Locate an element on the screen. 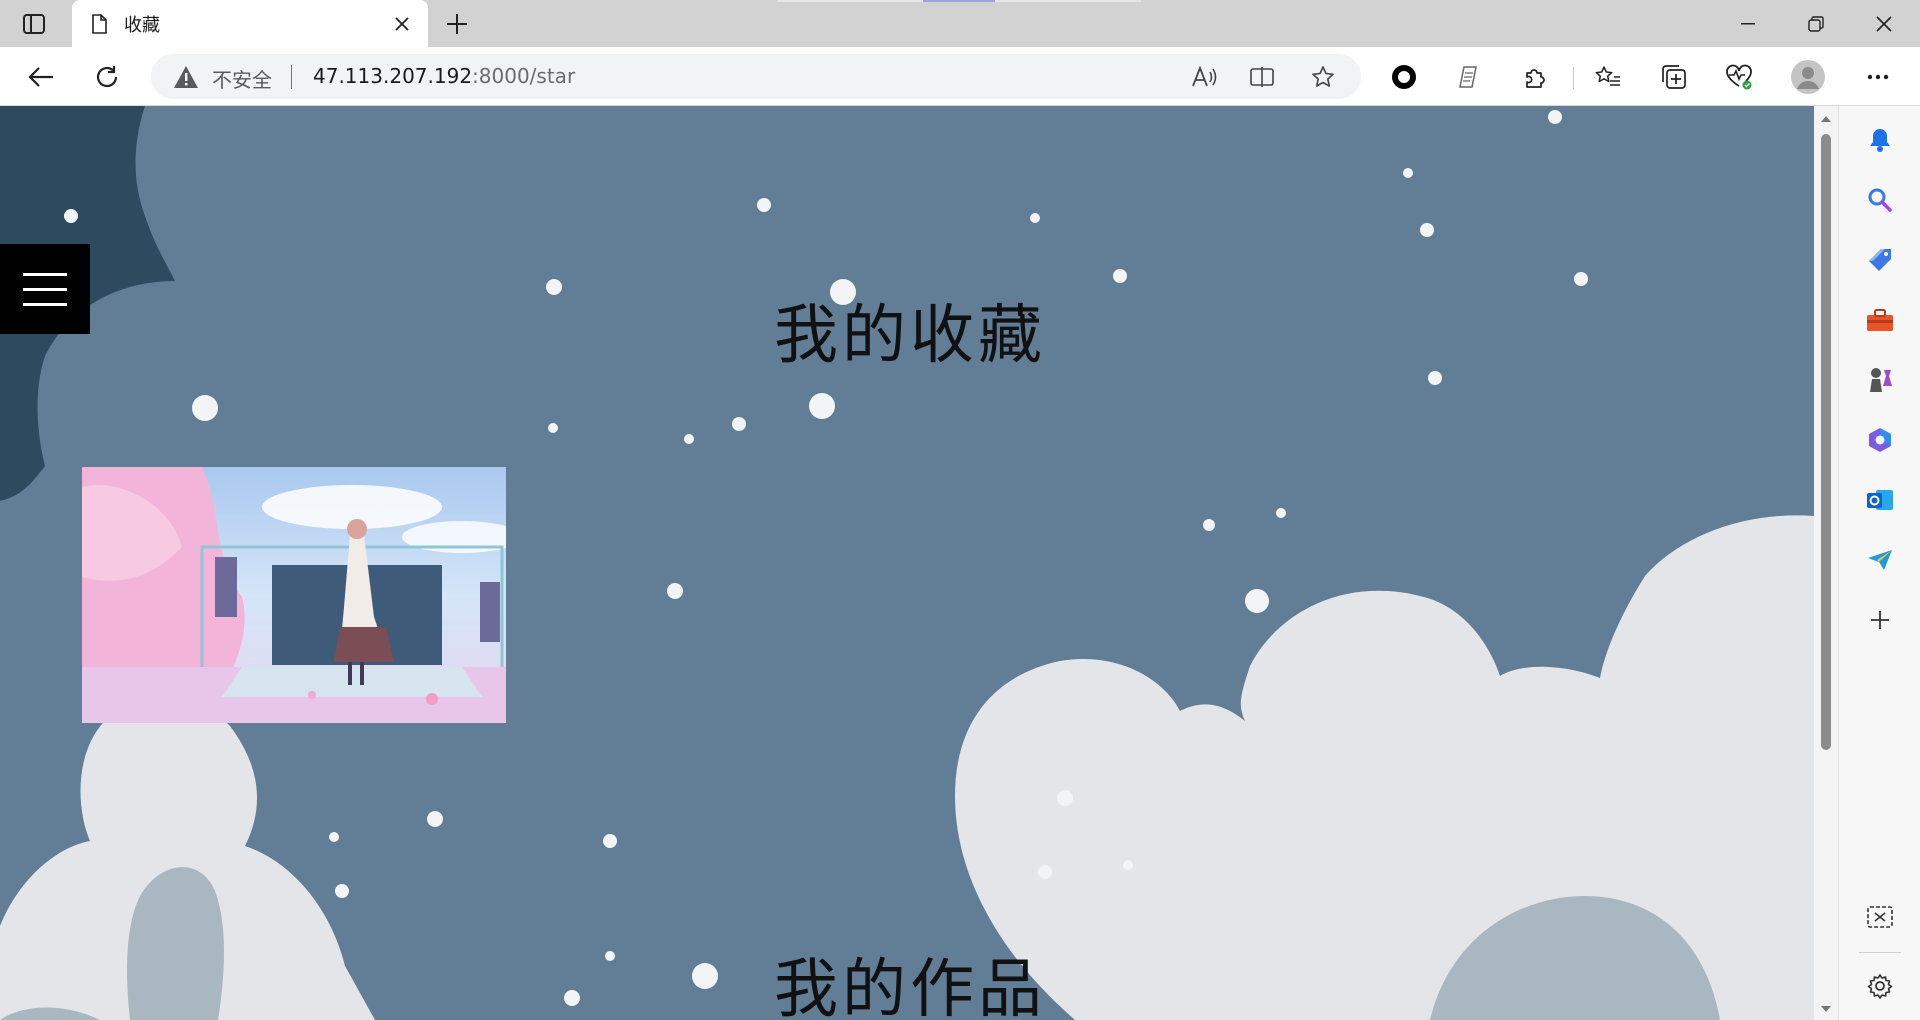 This screenshot has height=1020, width=1920. heart-pulse-icon is located at coordinates (1739, 77).